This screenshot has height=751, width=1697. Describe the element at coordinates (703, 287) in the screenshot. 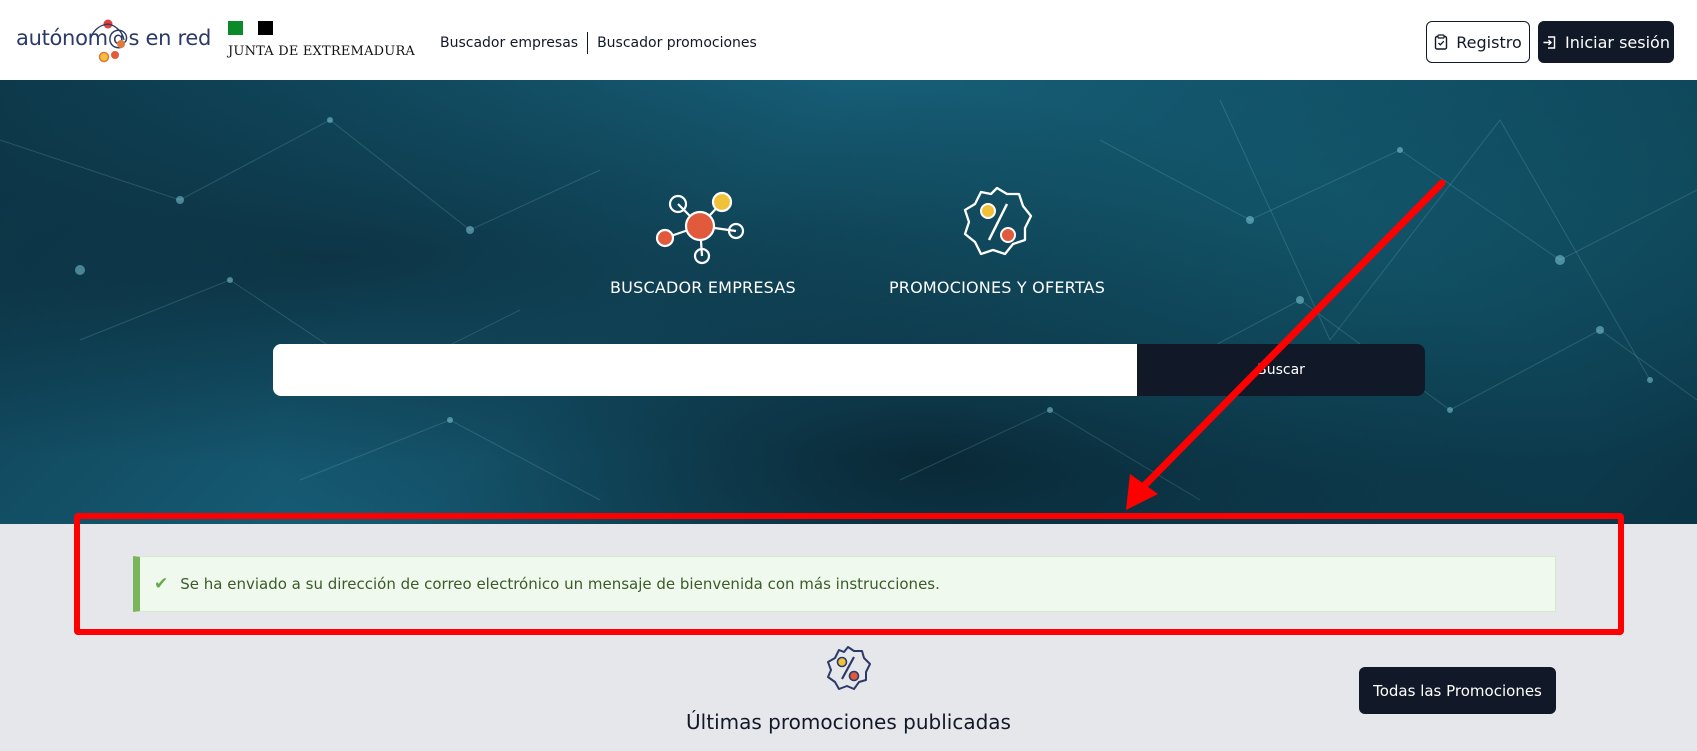

I see `hero-buscador-empresas-label: BUSCADOR EMPRESAS` at that location.